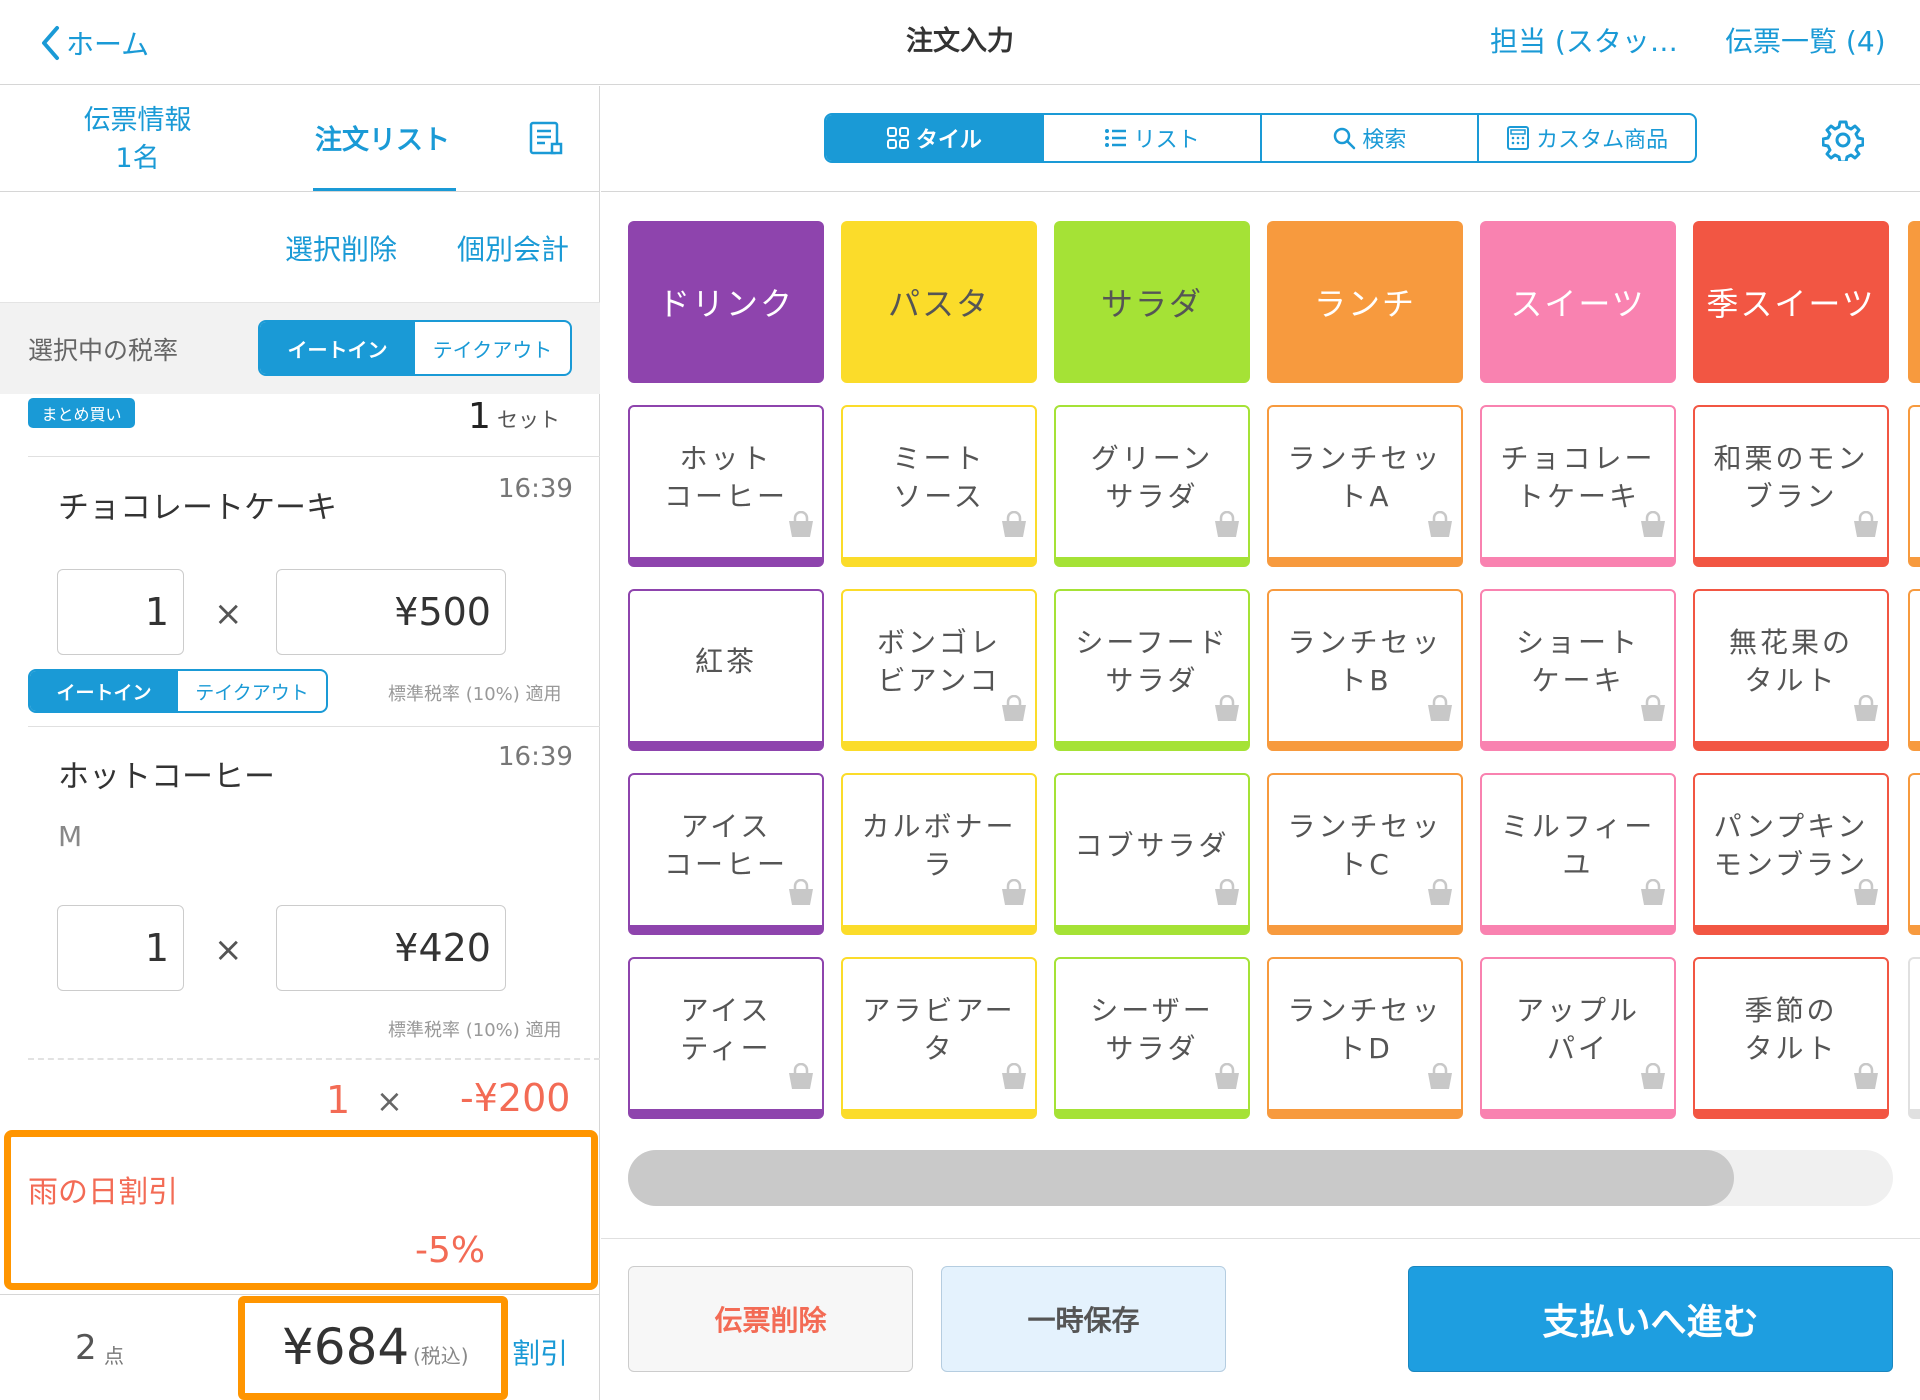 This screenshot has width=1920, height=1400. What do you see at coordinates (86, 1348) in the screenshot?
I see `item-count: 2` at bounding box center [86, 1348].